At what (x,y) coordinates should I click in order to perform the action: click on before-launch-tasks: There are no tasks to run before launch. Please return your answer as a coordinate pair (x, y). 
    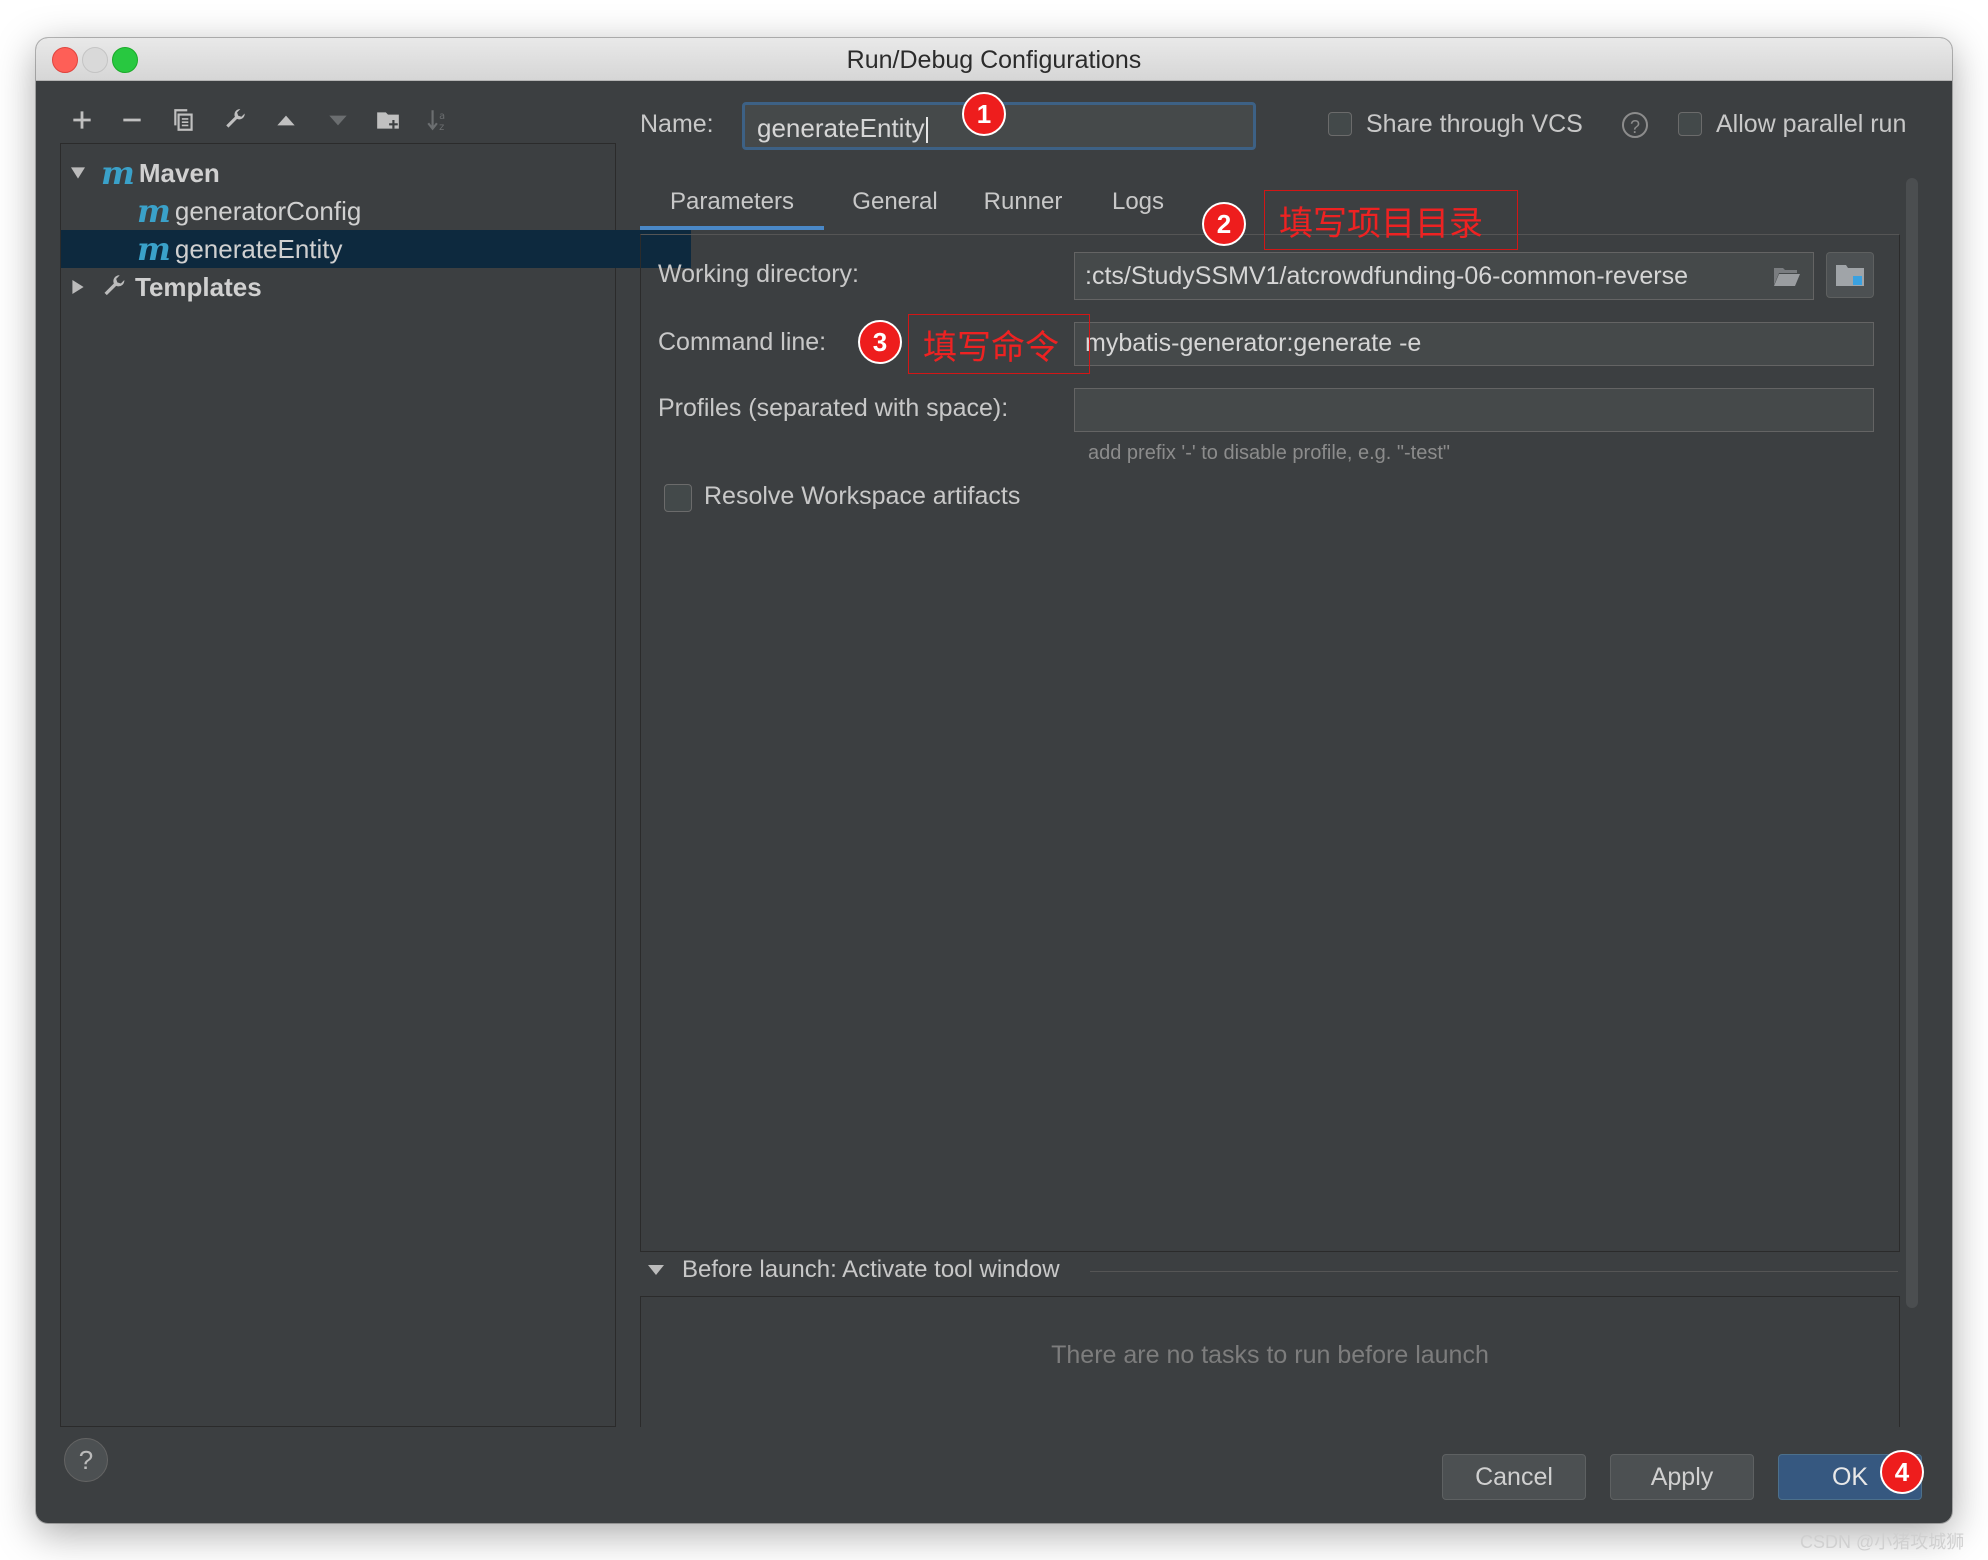
    Looking at the image, I should click on (1270, 1361).